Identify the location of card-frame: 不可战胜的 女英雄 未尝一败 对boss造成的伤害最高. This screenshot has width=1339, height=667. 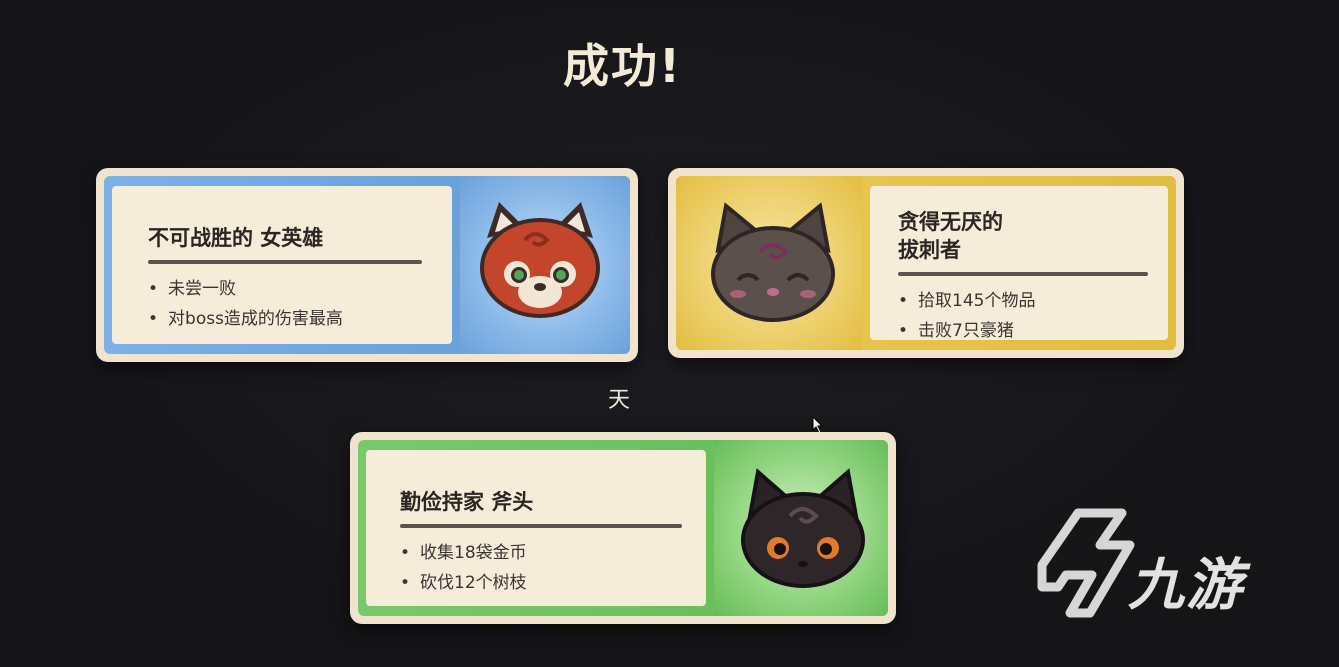
(367, 265).